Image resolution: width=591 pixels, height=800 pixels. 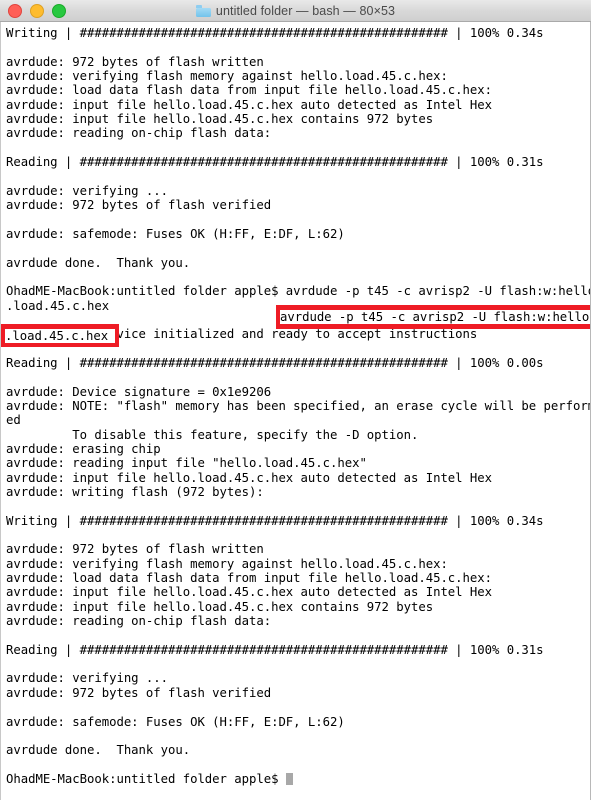 What do you see at coordinates (289, 778) in the screenshot?
I see `terminal-cursor` at bounding box center [289, 778].